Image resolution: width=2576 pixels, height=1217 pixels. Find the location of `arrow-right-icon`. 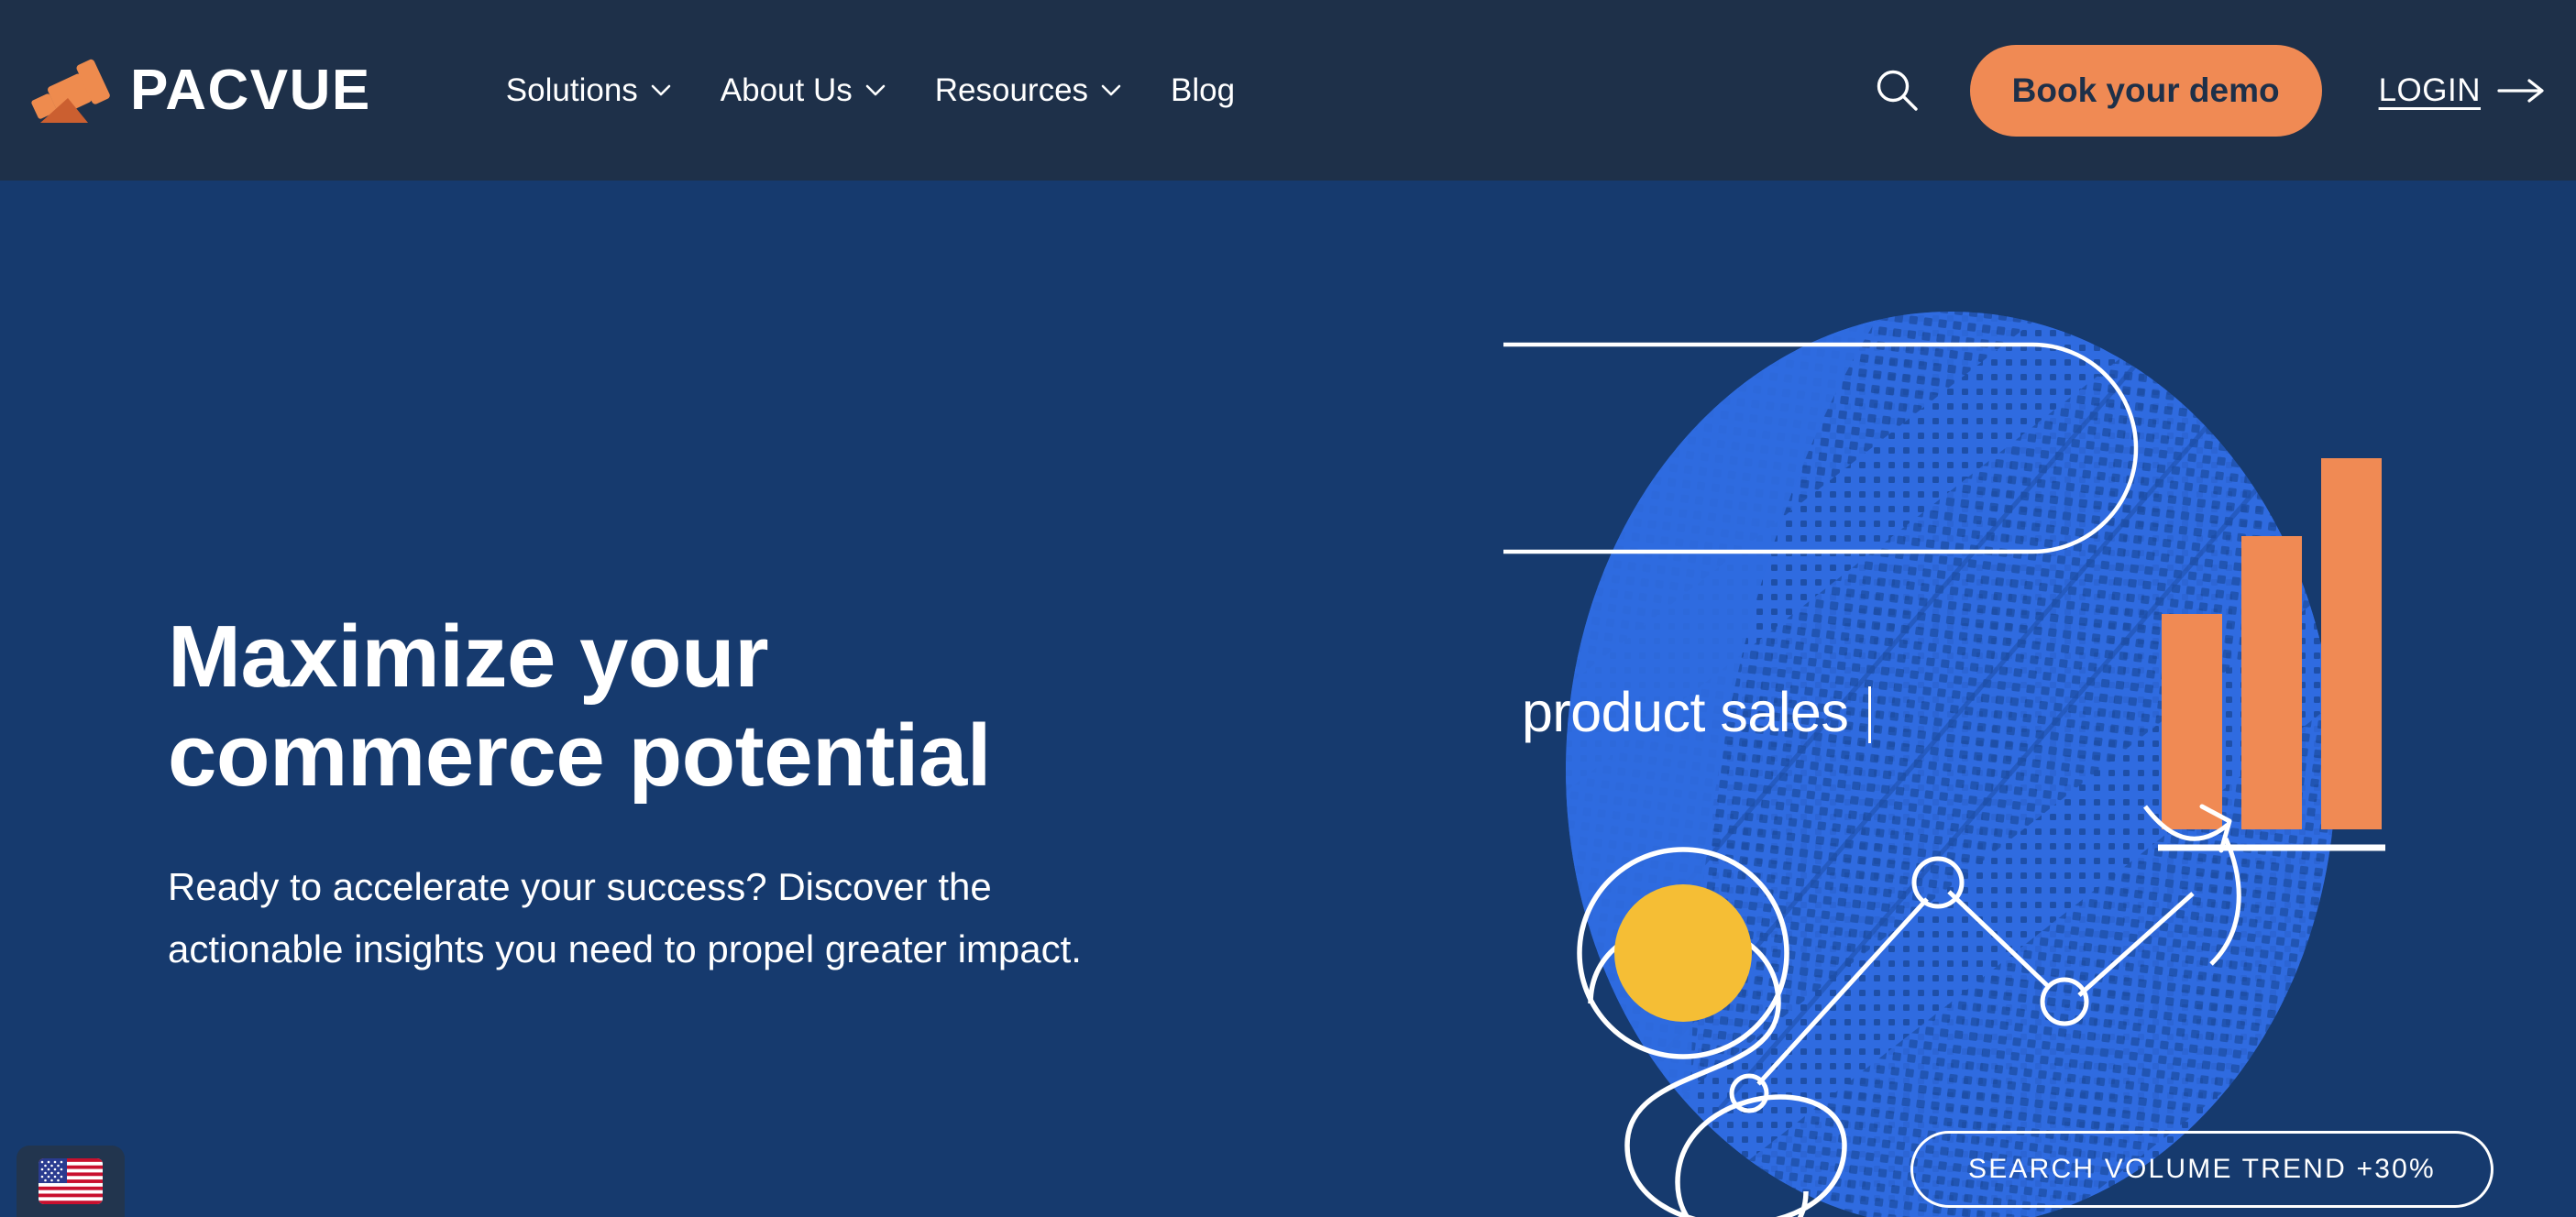

arrow-right-icon is located at coordinates (2520, 90).